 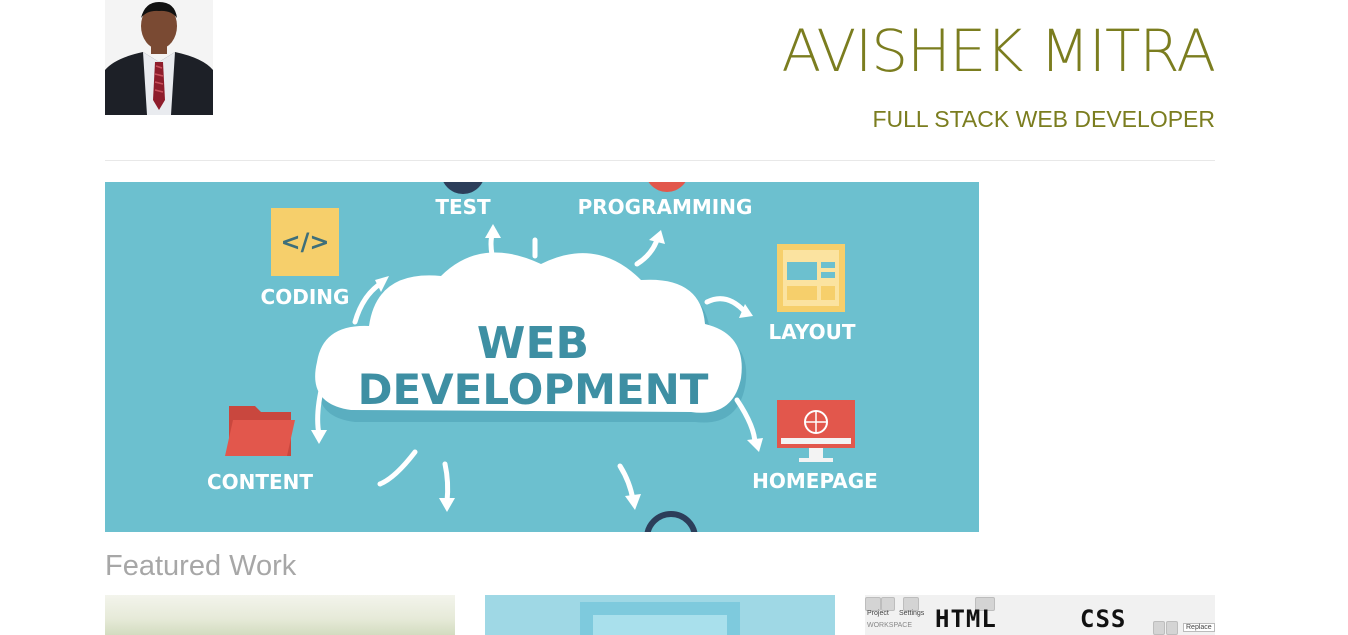 What do you see at coordinates (1043, 119) in the screenshot?
I see `site-subtitle-role: FULL STACK WEB DEVELOPER` at bounding box center [1043, 119].